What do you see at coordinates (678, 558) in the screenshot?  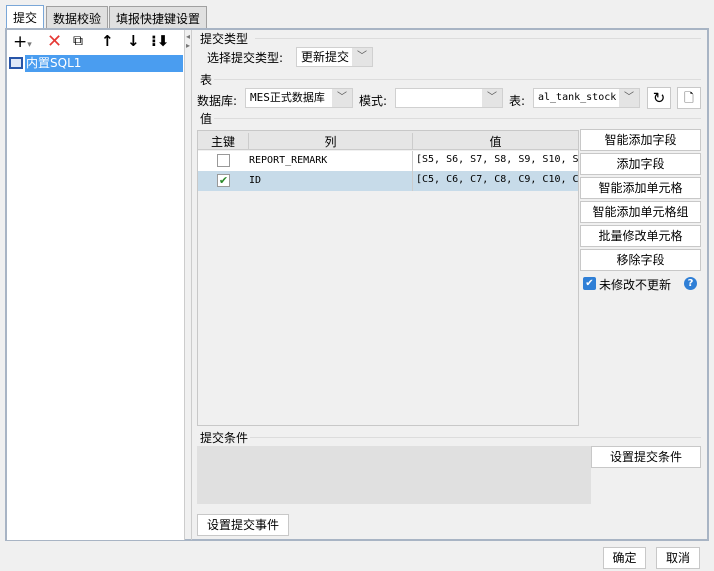 I see `cancel-button: 取消` at bounding box center [678, 558].